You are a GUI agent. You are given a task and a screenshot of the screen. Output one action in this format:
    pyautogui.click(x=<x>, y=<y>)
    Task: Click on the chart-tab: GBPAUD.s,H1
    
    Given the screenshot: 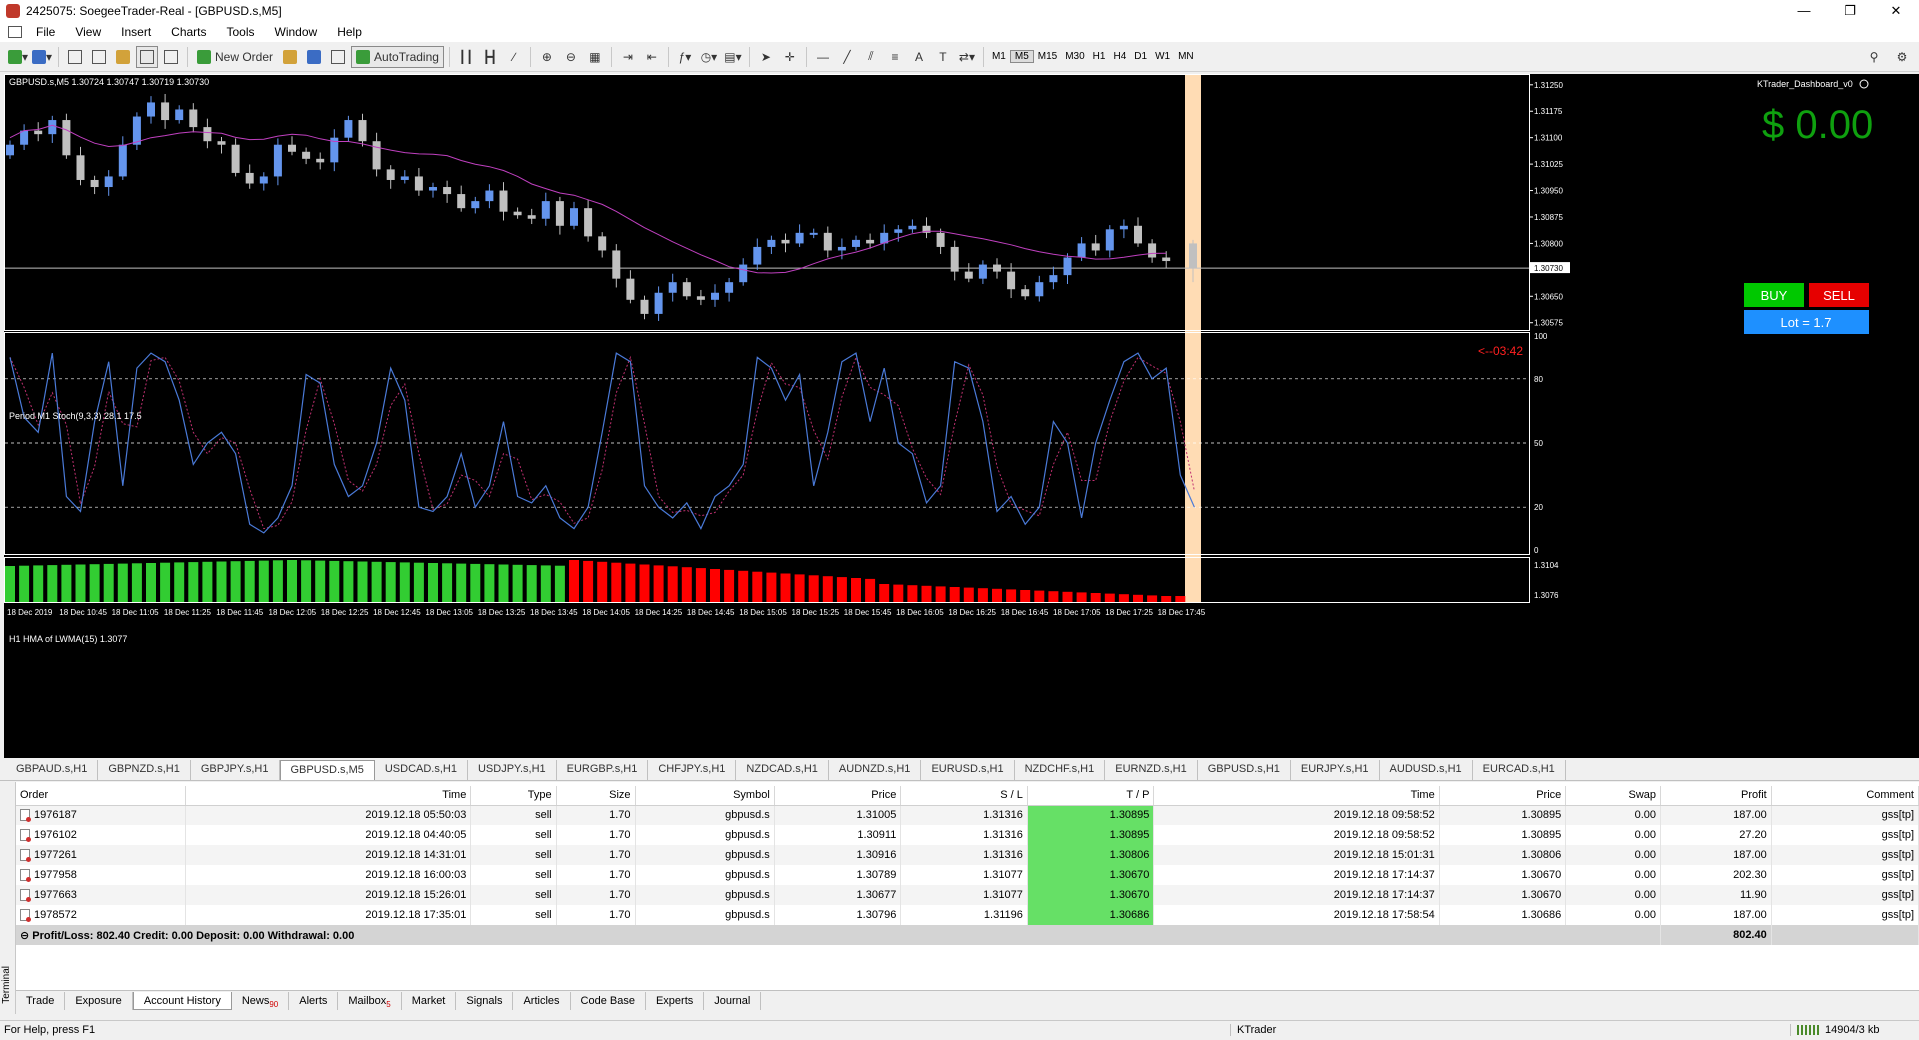 What is the action you would take?
    pyautogui.click(x=52, y=770)
    